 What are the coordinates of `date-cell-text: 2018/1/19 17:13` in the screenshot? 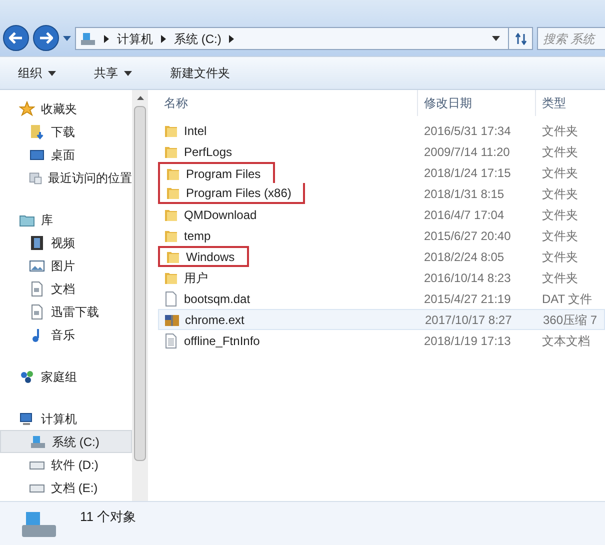 It's located at (467, 341).